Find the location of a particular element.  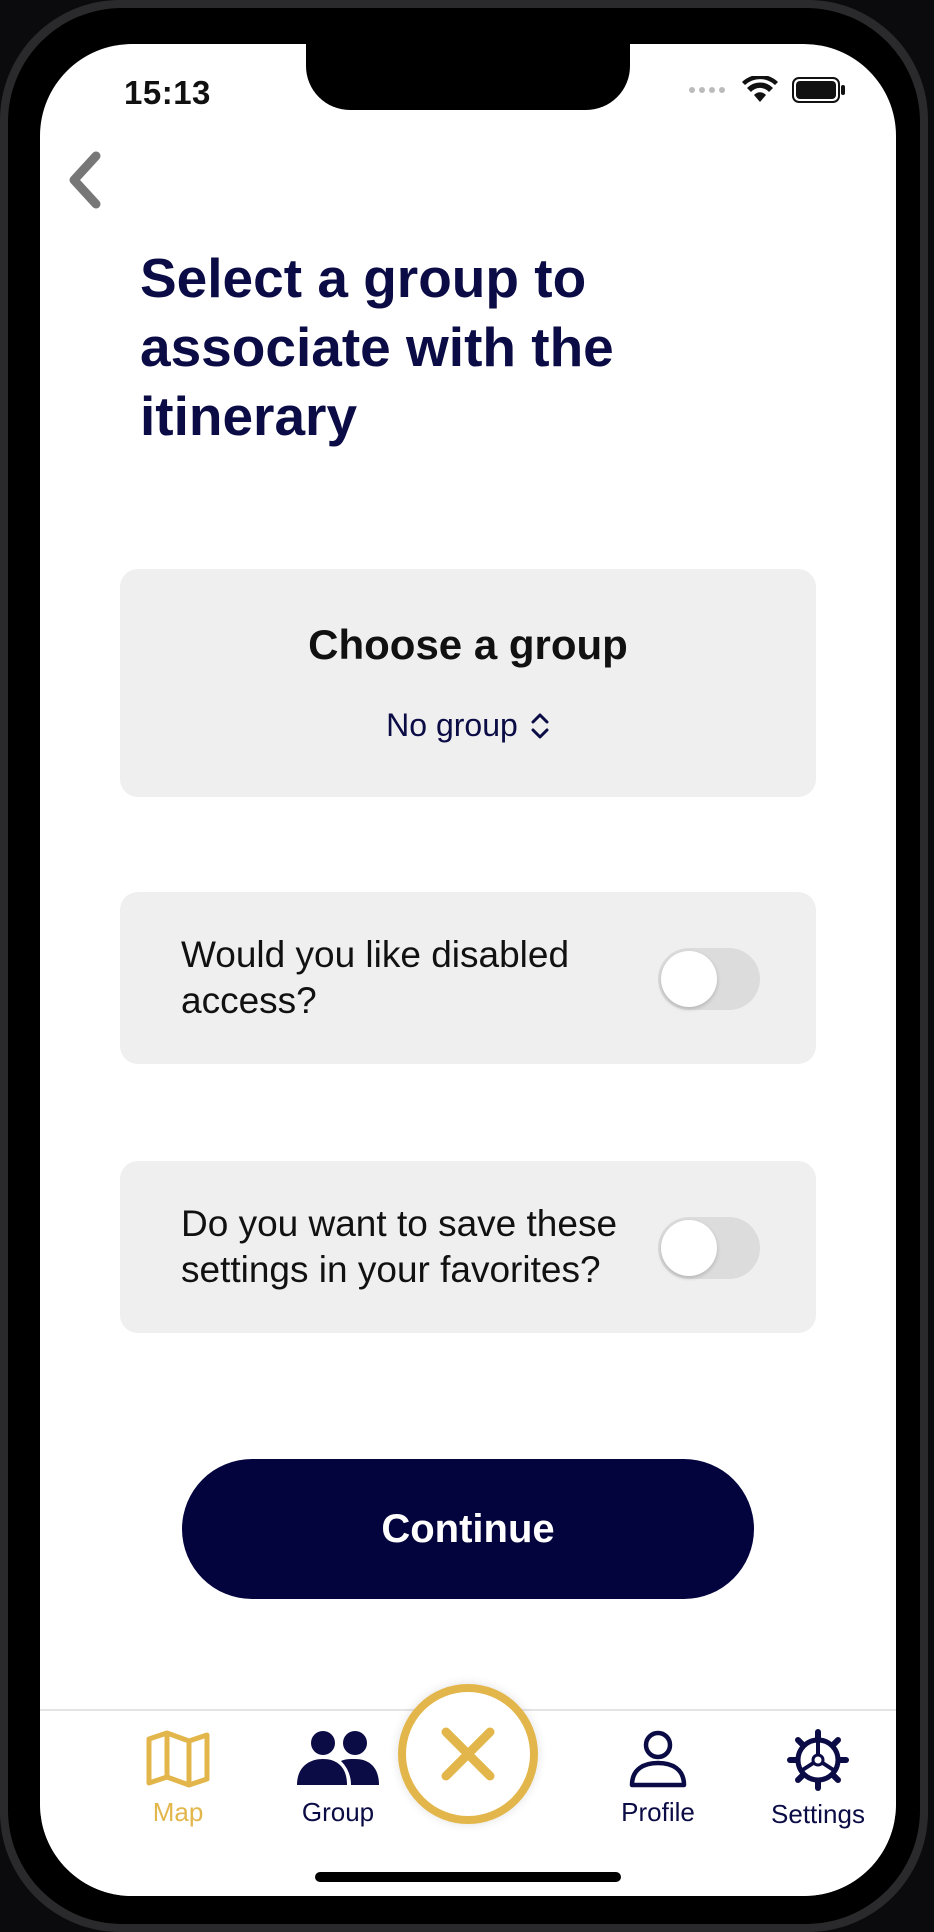

save-favorites-toggle is located at coordinates (709, 1248).